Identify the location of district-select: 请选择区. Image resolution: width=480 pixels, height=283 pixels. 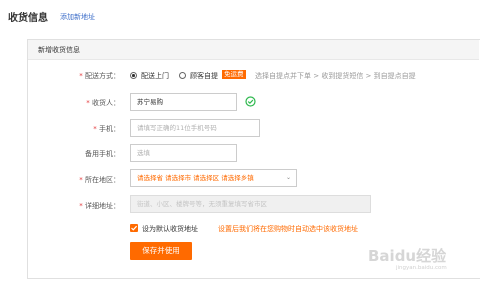
(206, 178).